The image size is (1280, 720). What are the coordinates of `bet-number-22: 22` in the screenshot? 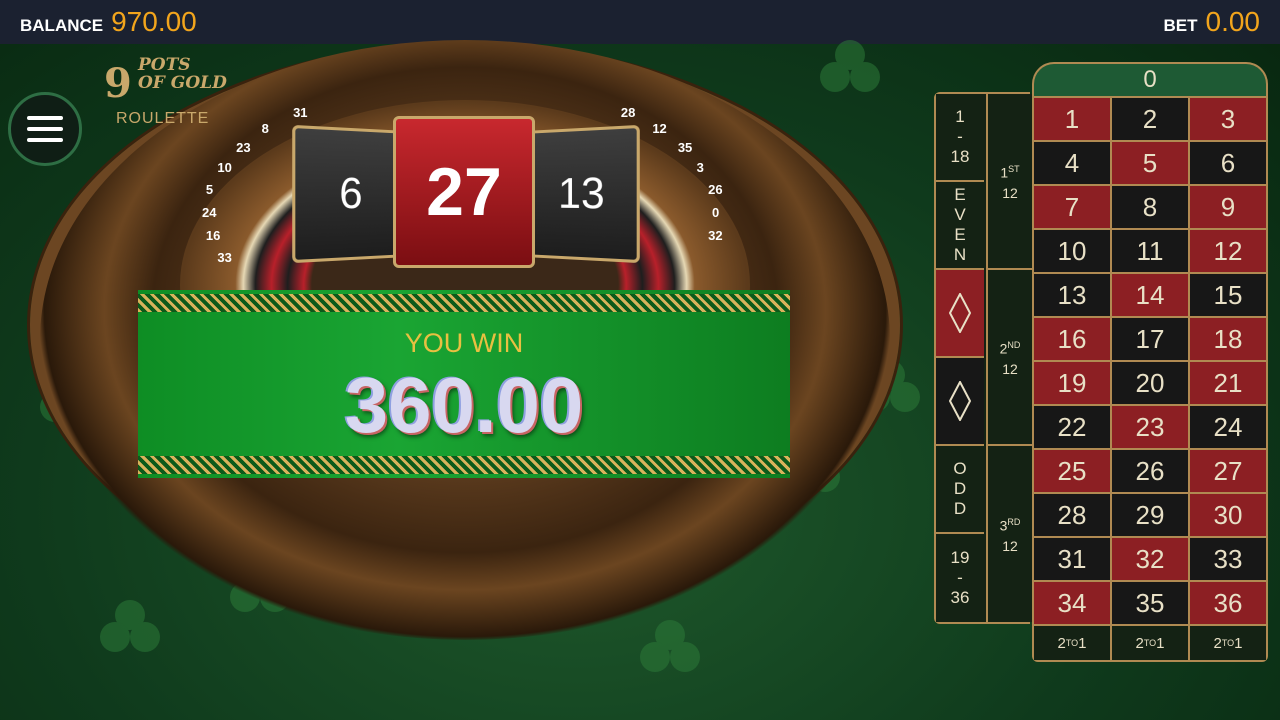 It's located at (1072, 427).